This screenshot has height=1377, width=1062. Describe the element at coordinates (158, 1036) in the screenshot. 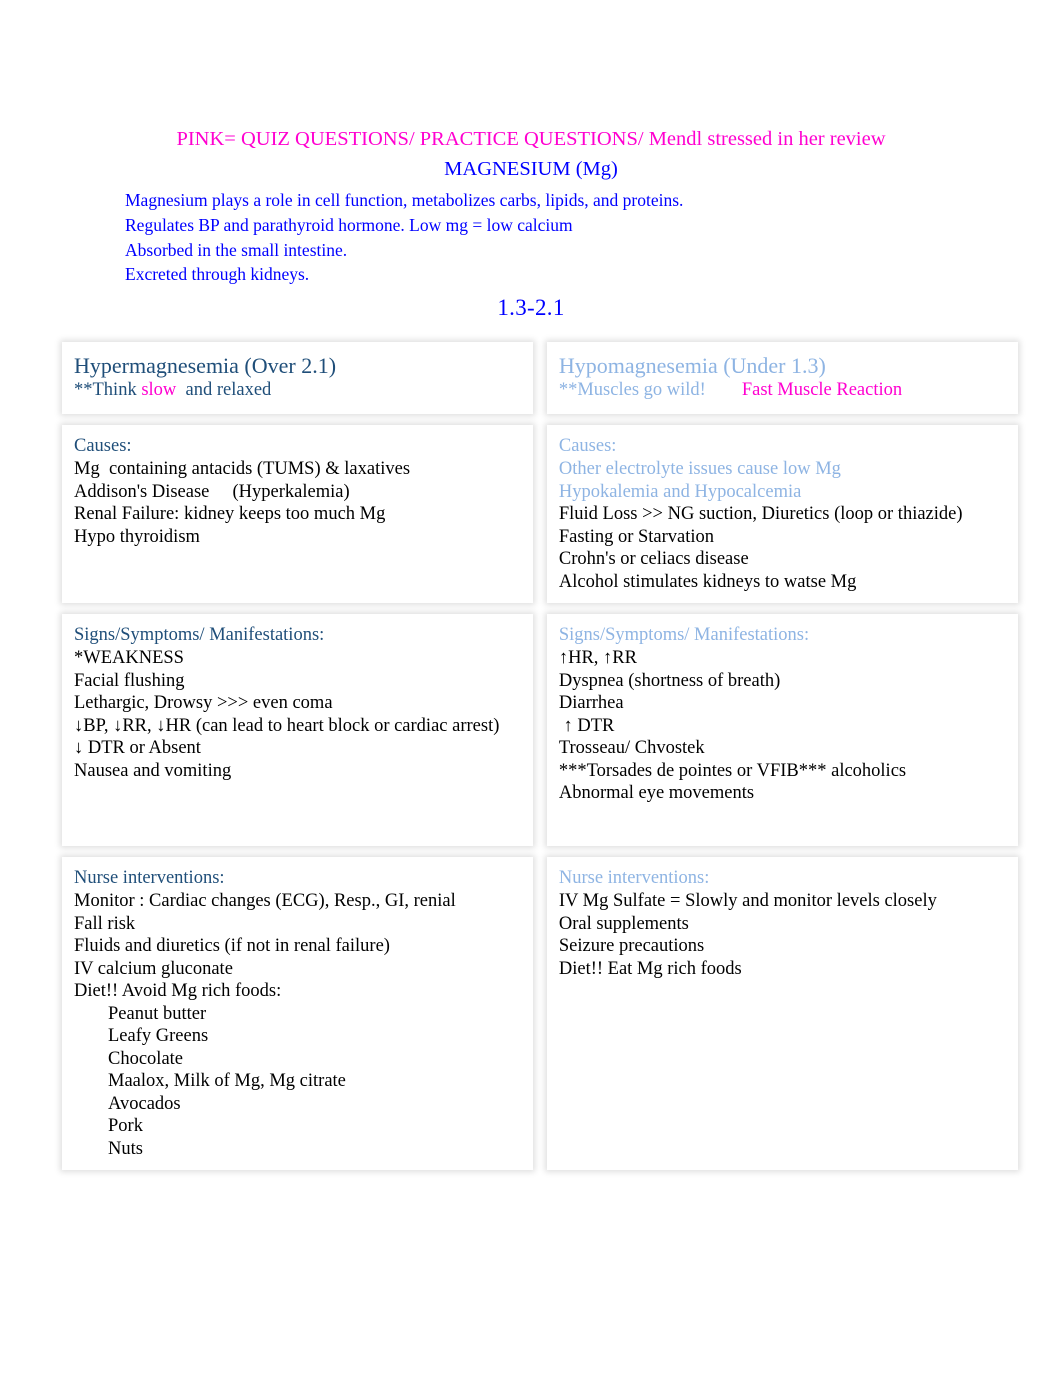

I see `food-item: Leafy Greens` at that location.